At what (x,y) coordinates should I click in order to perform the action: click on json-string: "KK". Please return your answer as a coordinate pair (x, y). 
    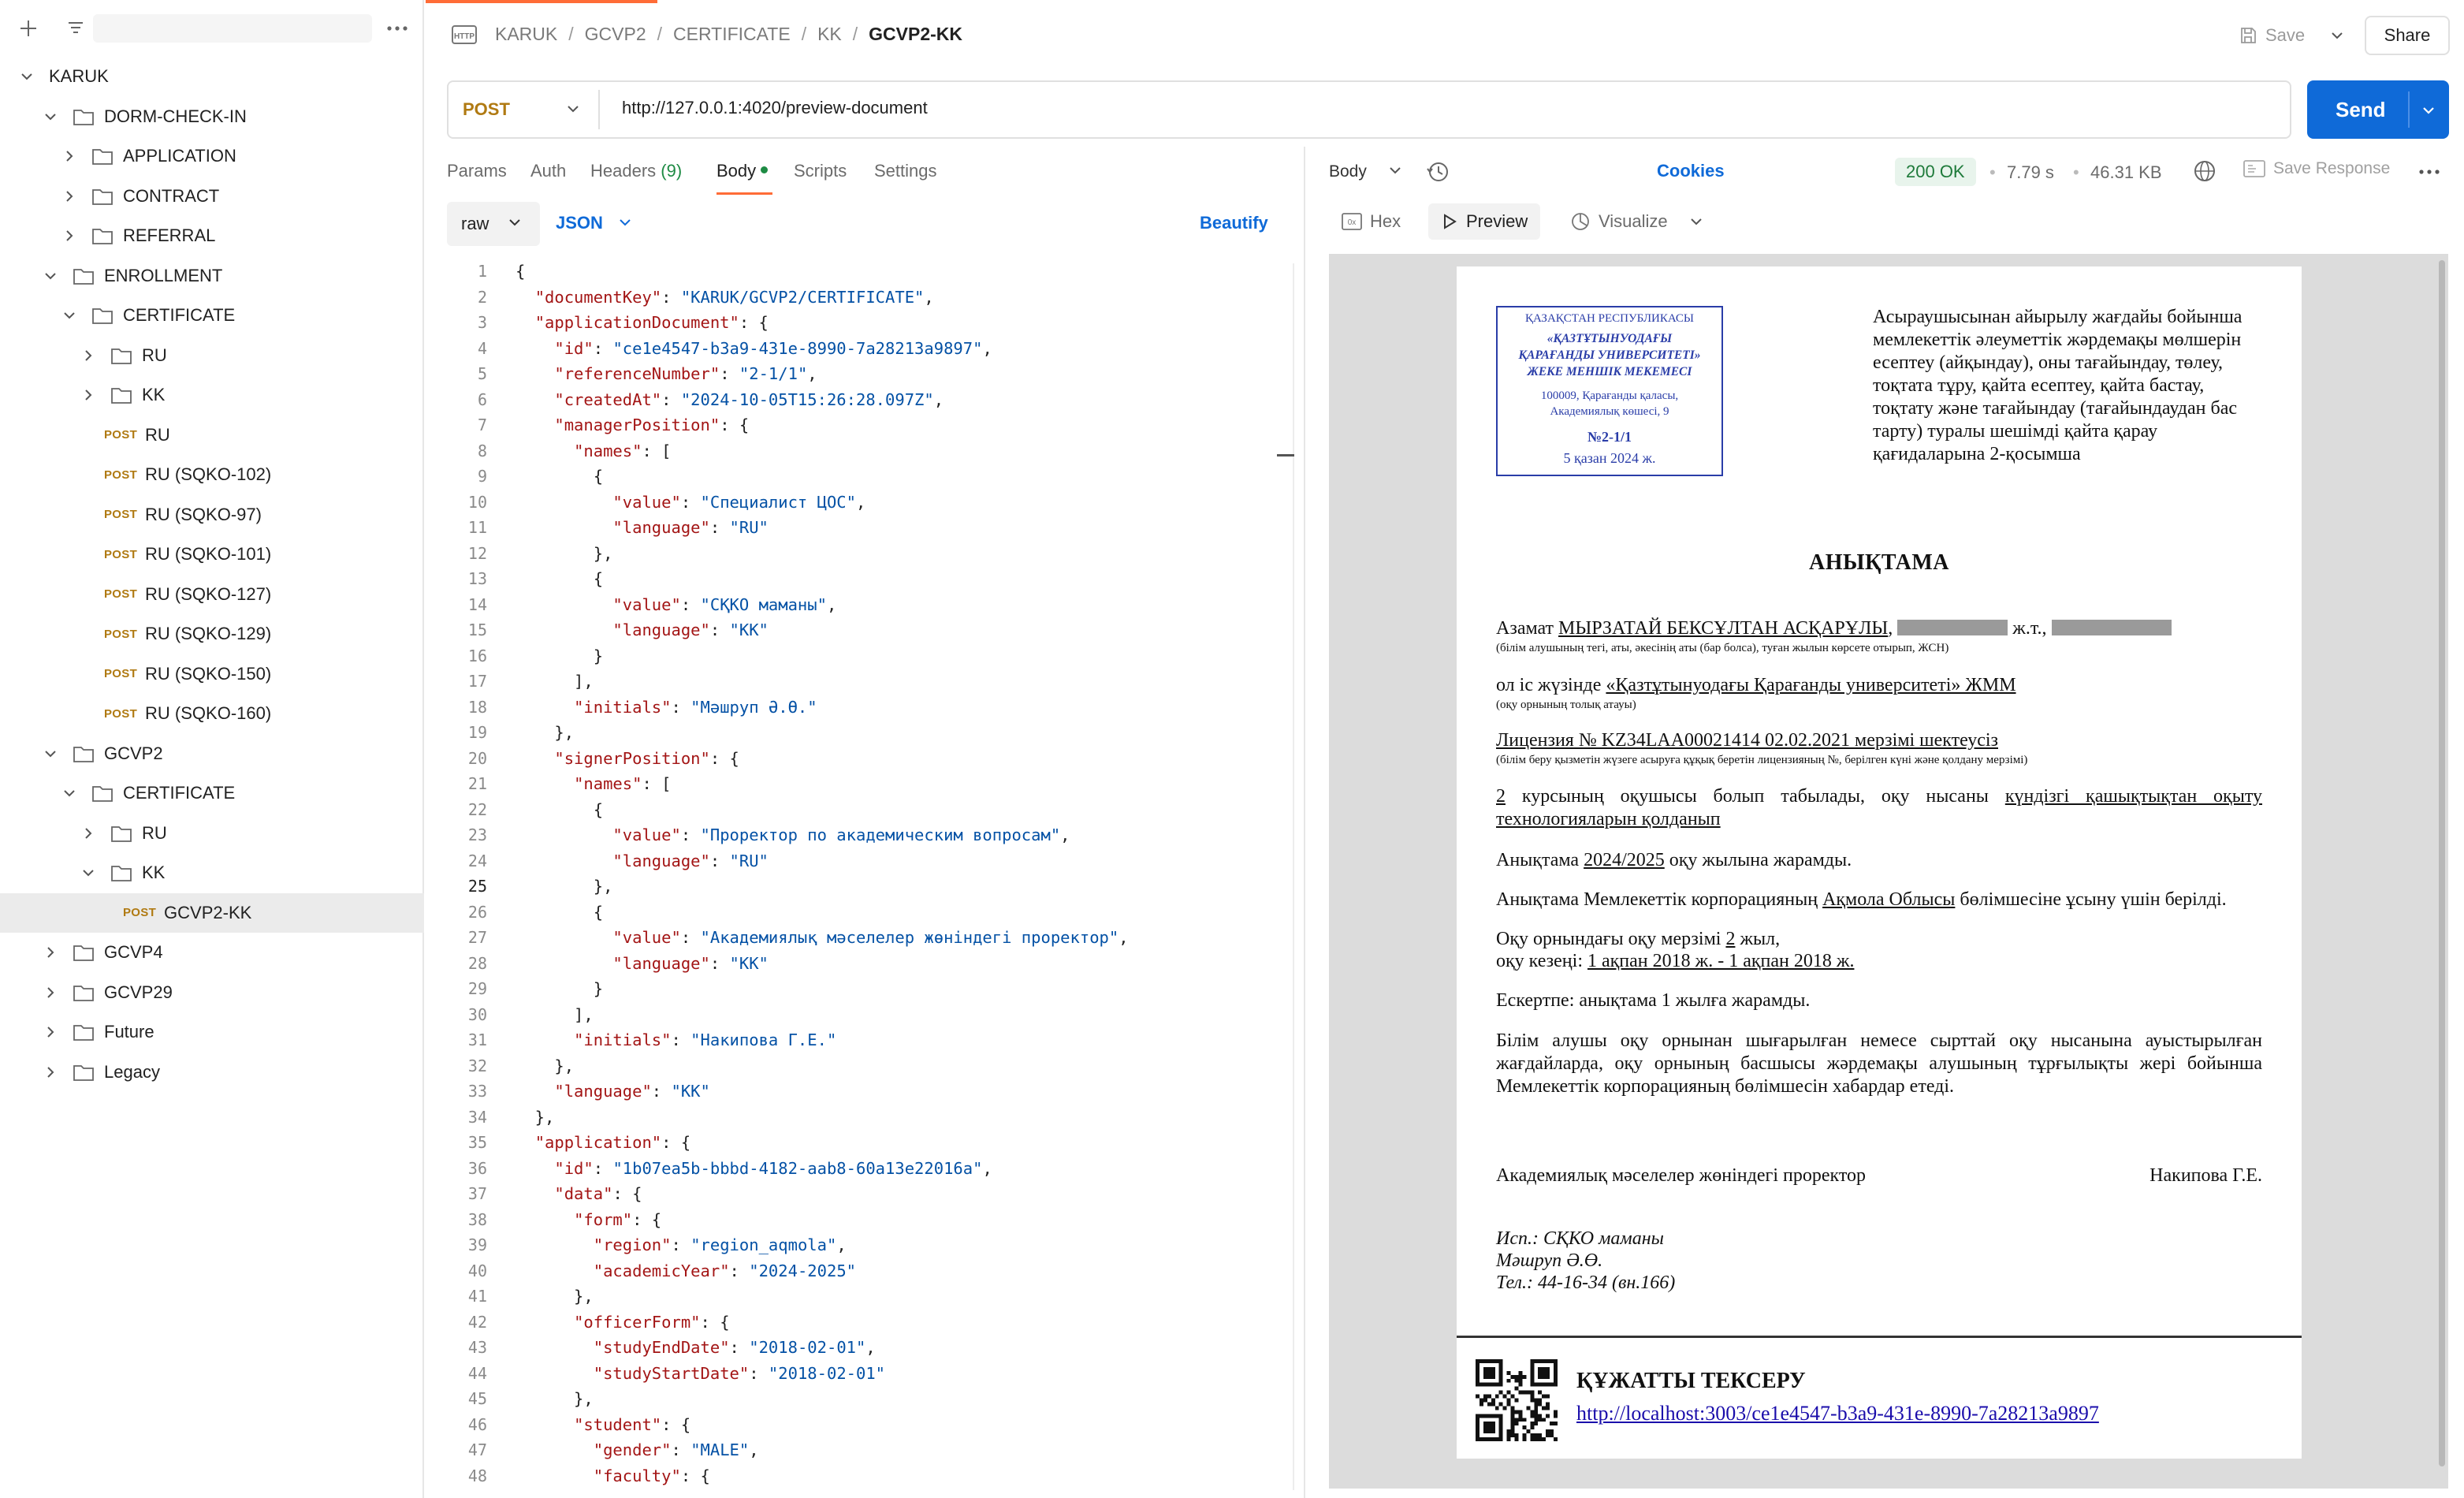
    Looking at the image, I should click on (749, 629).